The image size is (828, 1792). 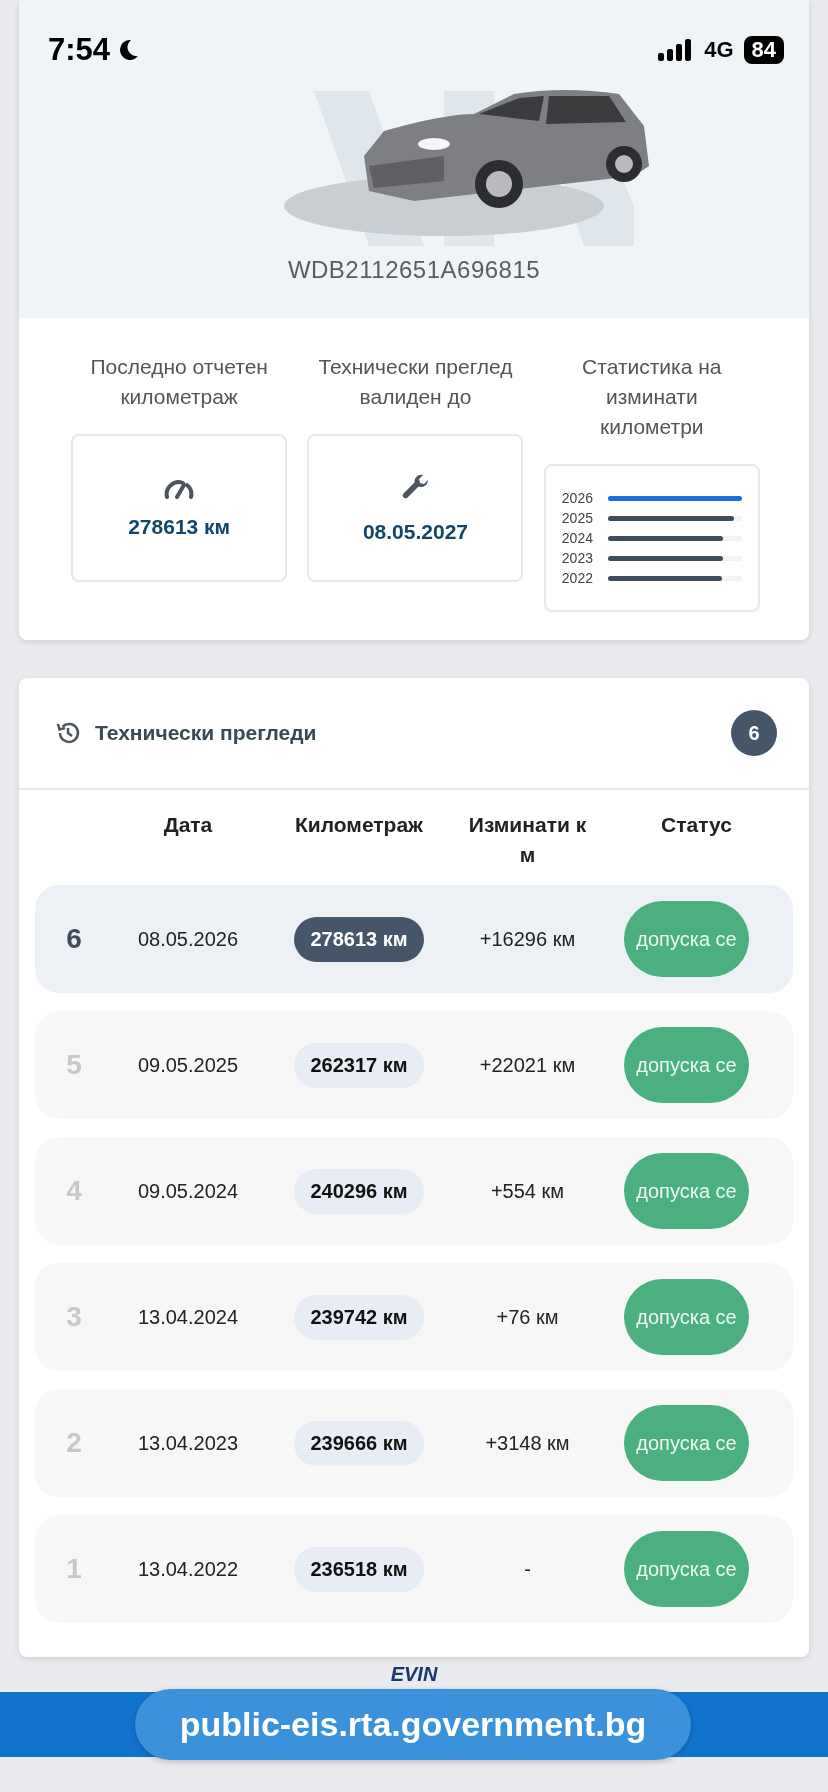 I want to click on gauge-icon, so click(x=179, y=488).